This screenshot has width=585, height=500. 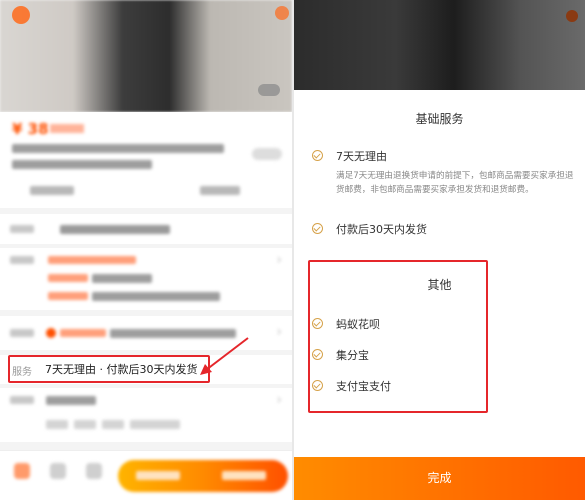 I want to click on dimmed-product-image, so click(x=439, y=45).